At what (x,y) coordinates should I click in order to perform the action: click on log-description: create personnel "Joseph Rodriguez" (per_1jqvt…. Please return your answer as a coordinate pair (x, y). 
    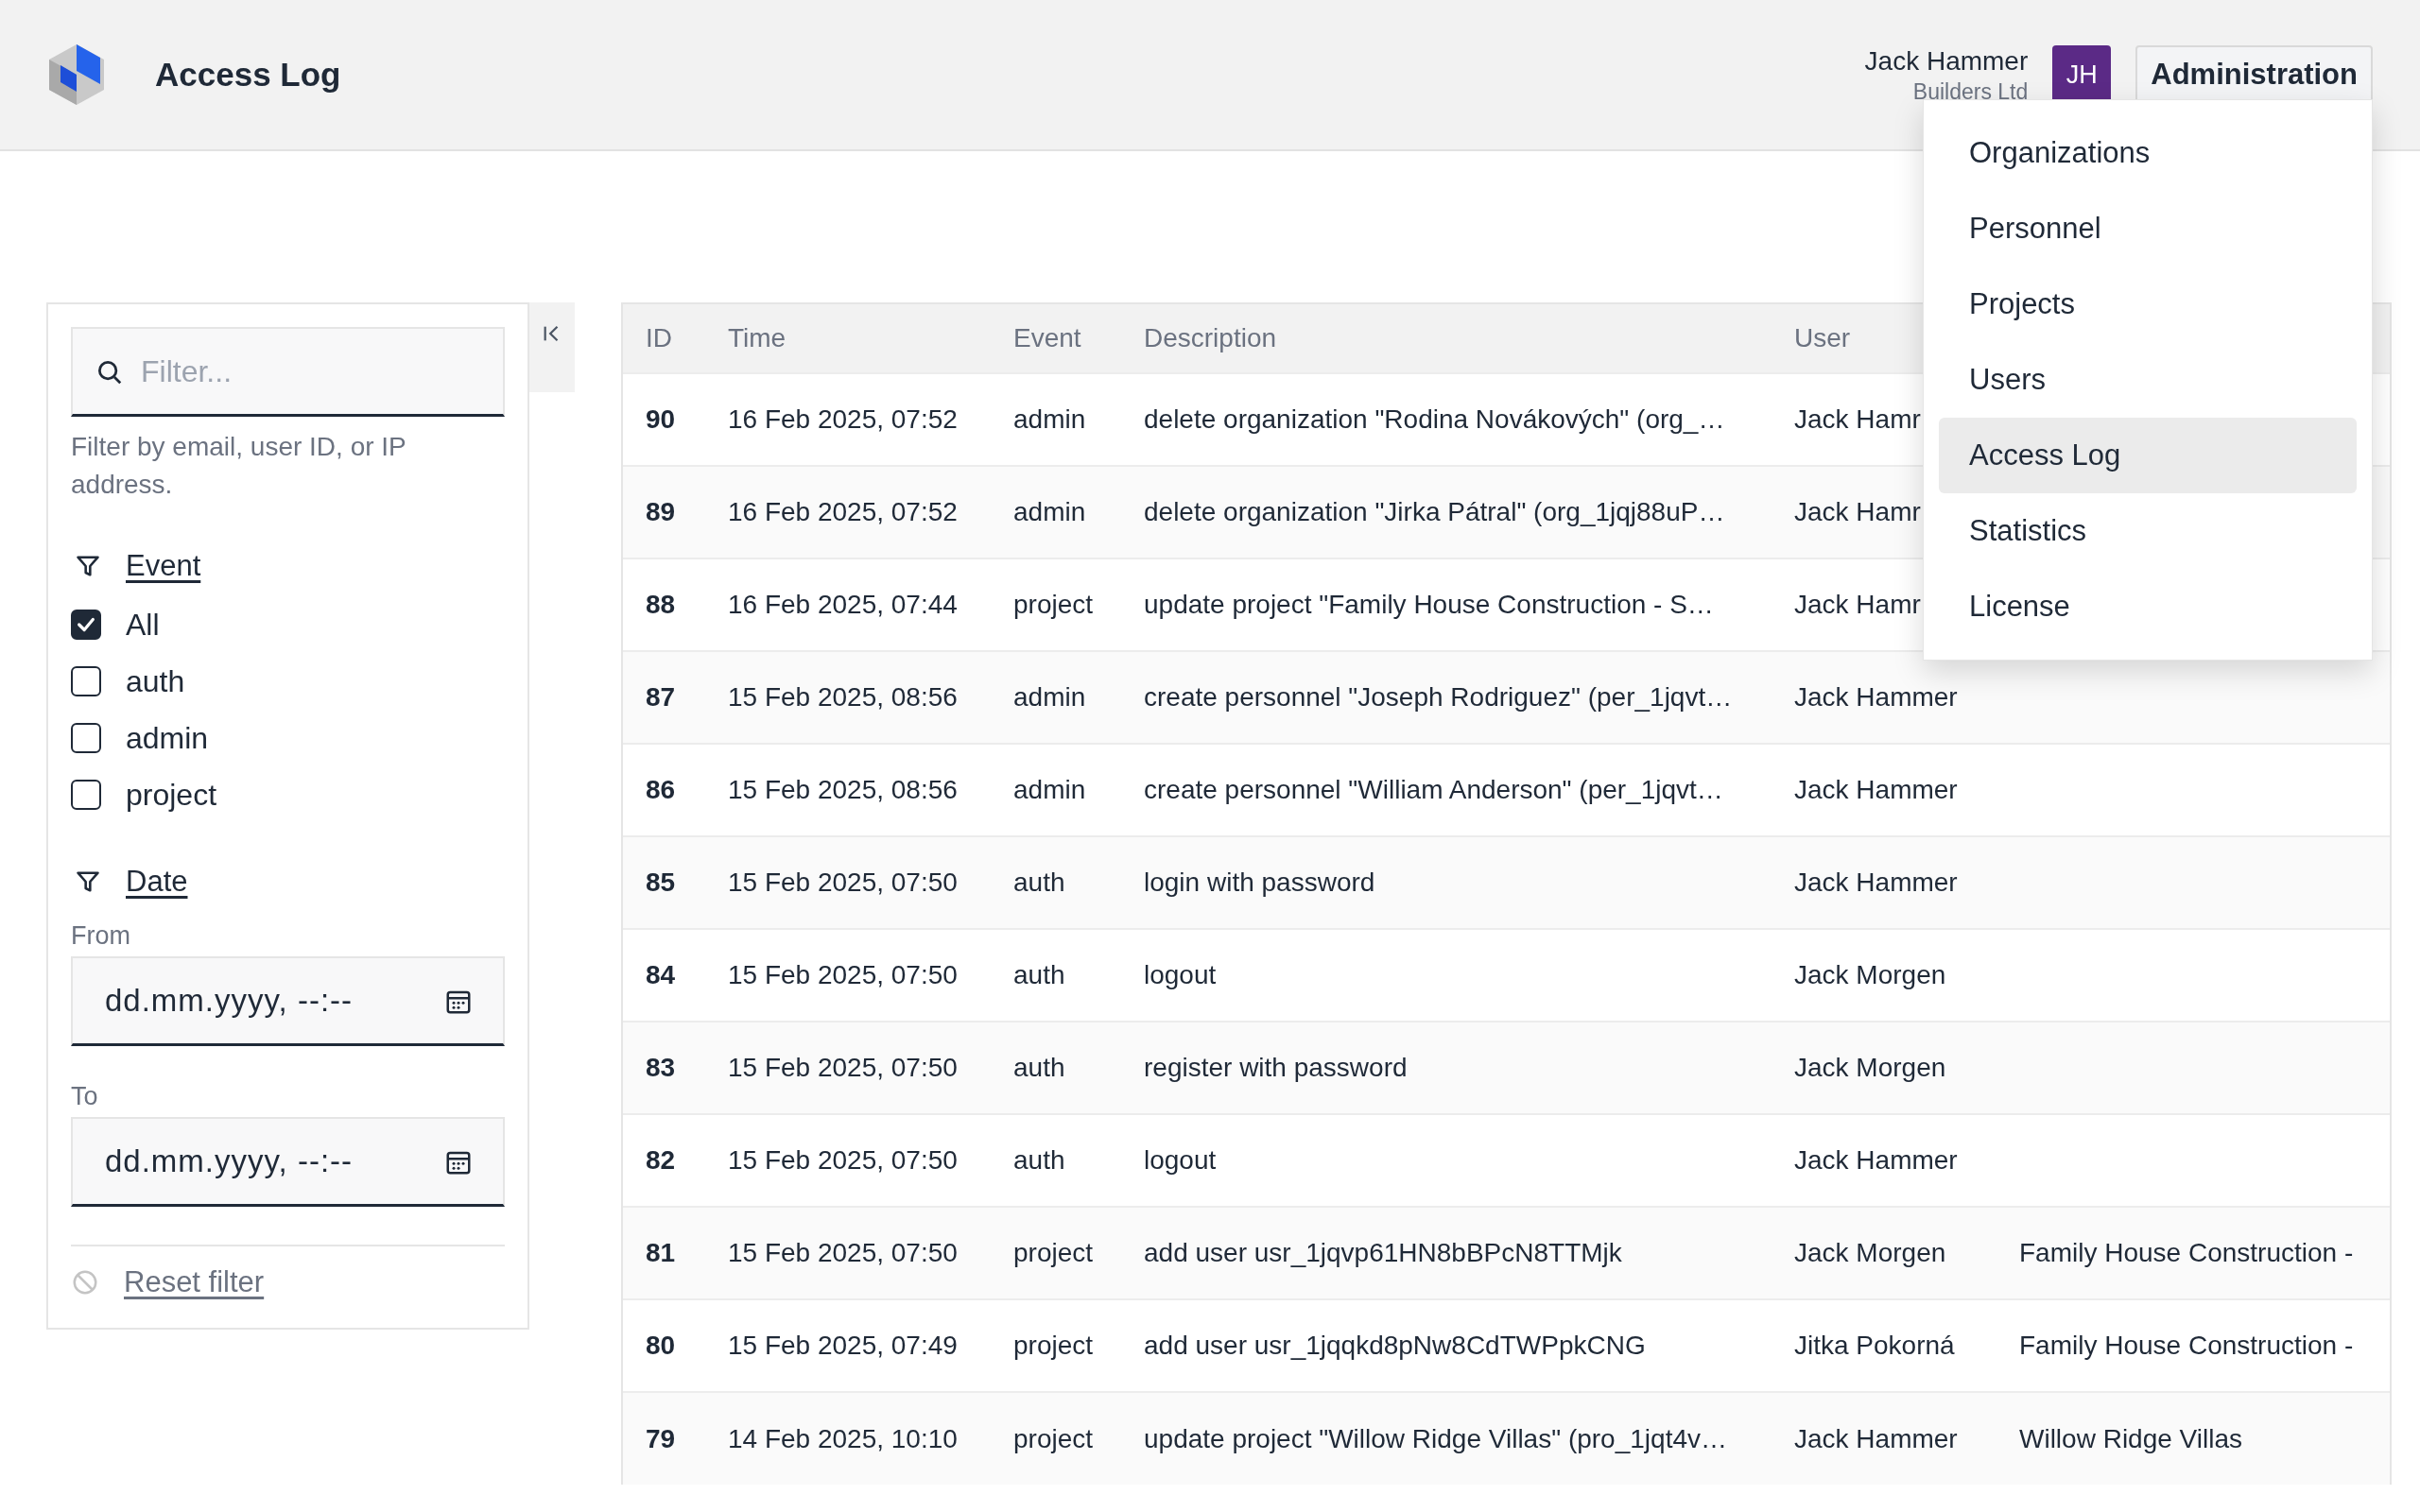
    Looking at the image, I should click on (1438, 697).